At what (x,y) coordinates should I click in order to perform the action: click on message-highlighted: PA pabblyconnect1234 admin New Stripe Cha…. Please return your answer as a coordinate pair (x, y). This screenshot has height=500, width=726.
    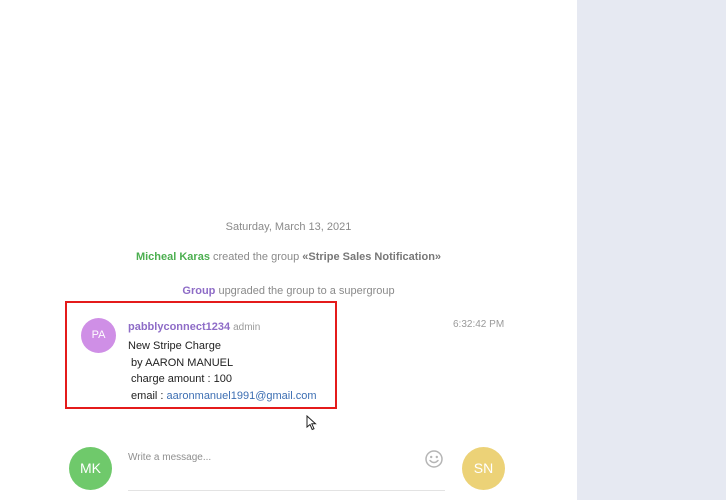
    Looking at the image, I should click on (201, 355).